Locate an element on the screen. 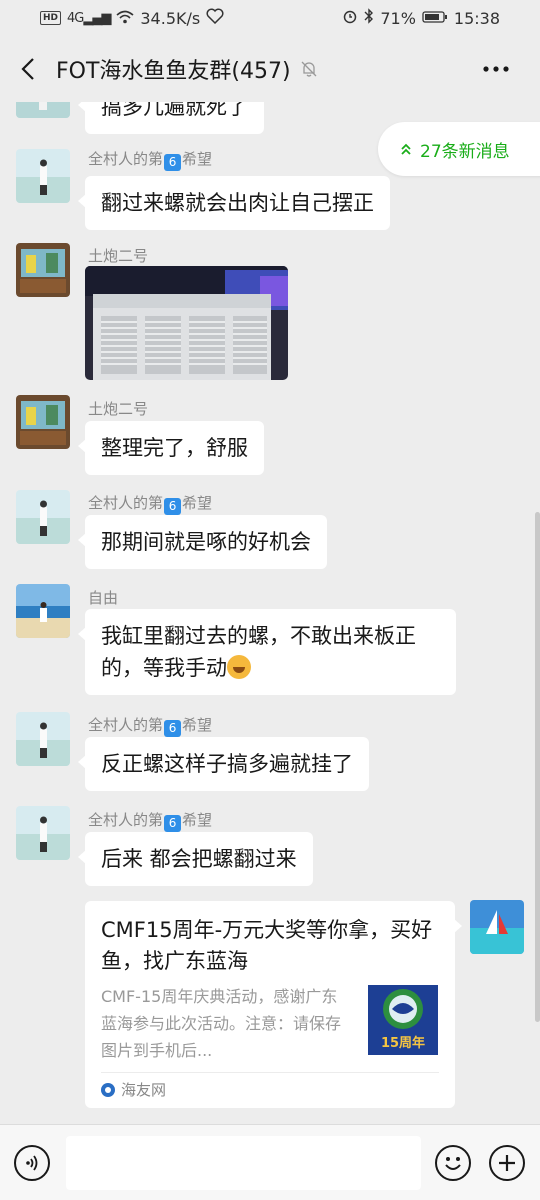 The width and height of the screenshot is (540, 1200). emoji-button is located at coordinates (453, 1163).